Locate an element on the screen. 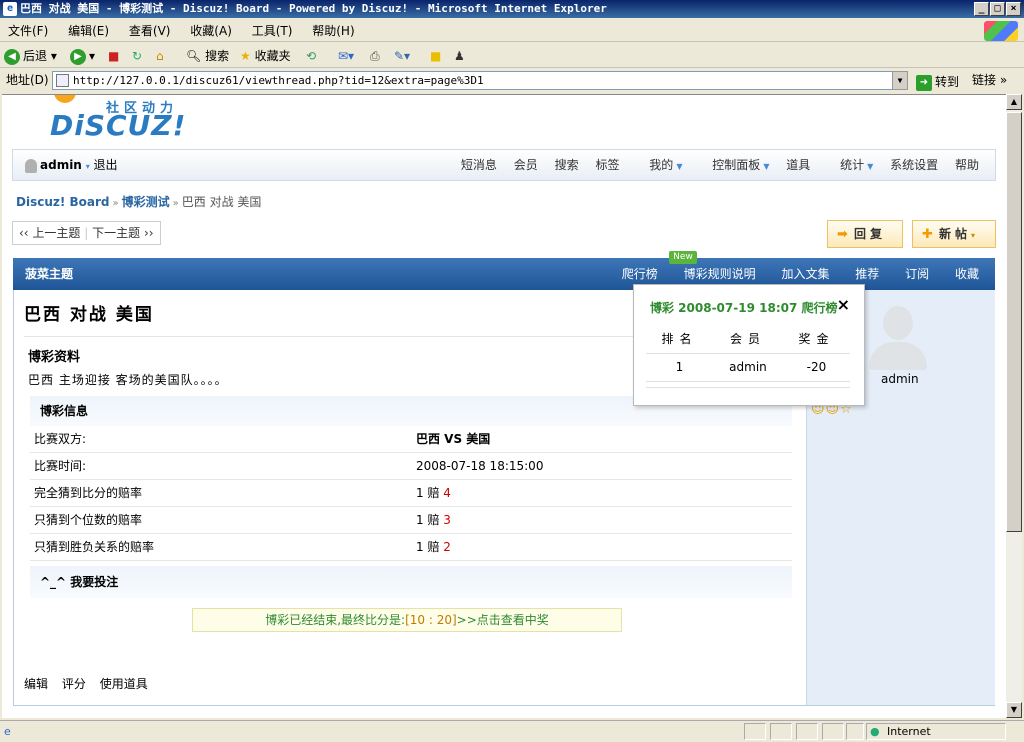  menu-view: 查看(V) is located at coordinates (150, 31).